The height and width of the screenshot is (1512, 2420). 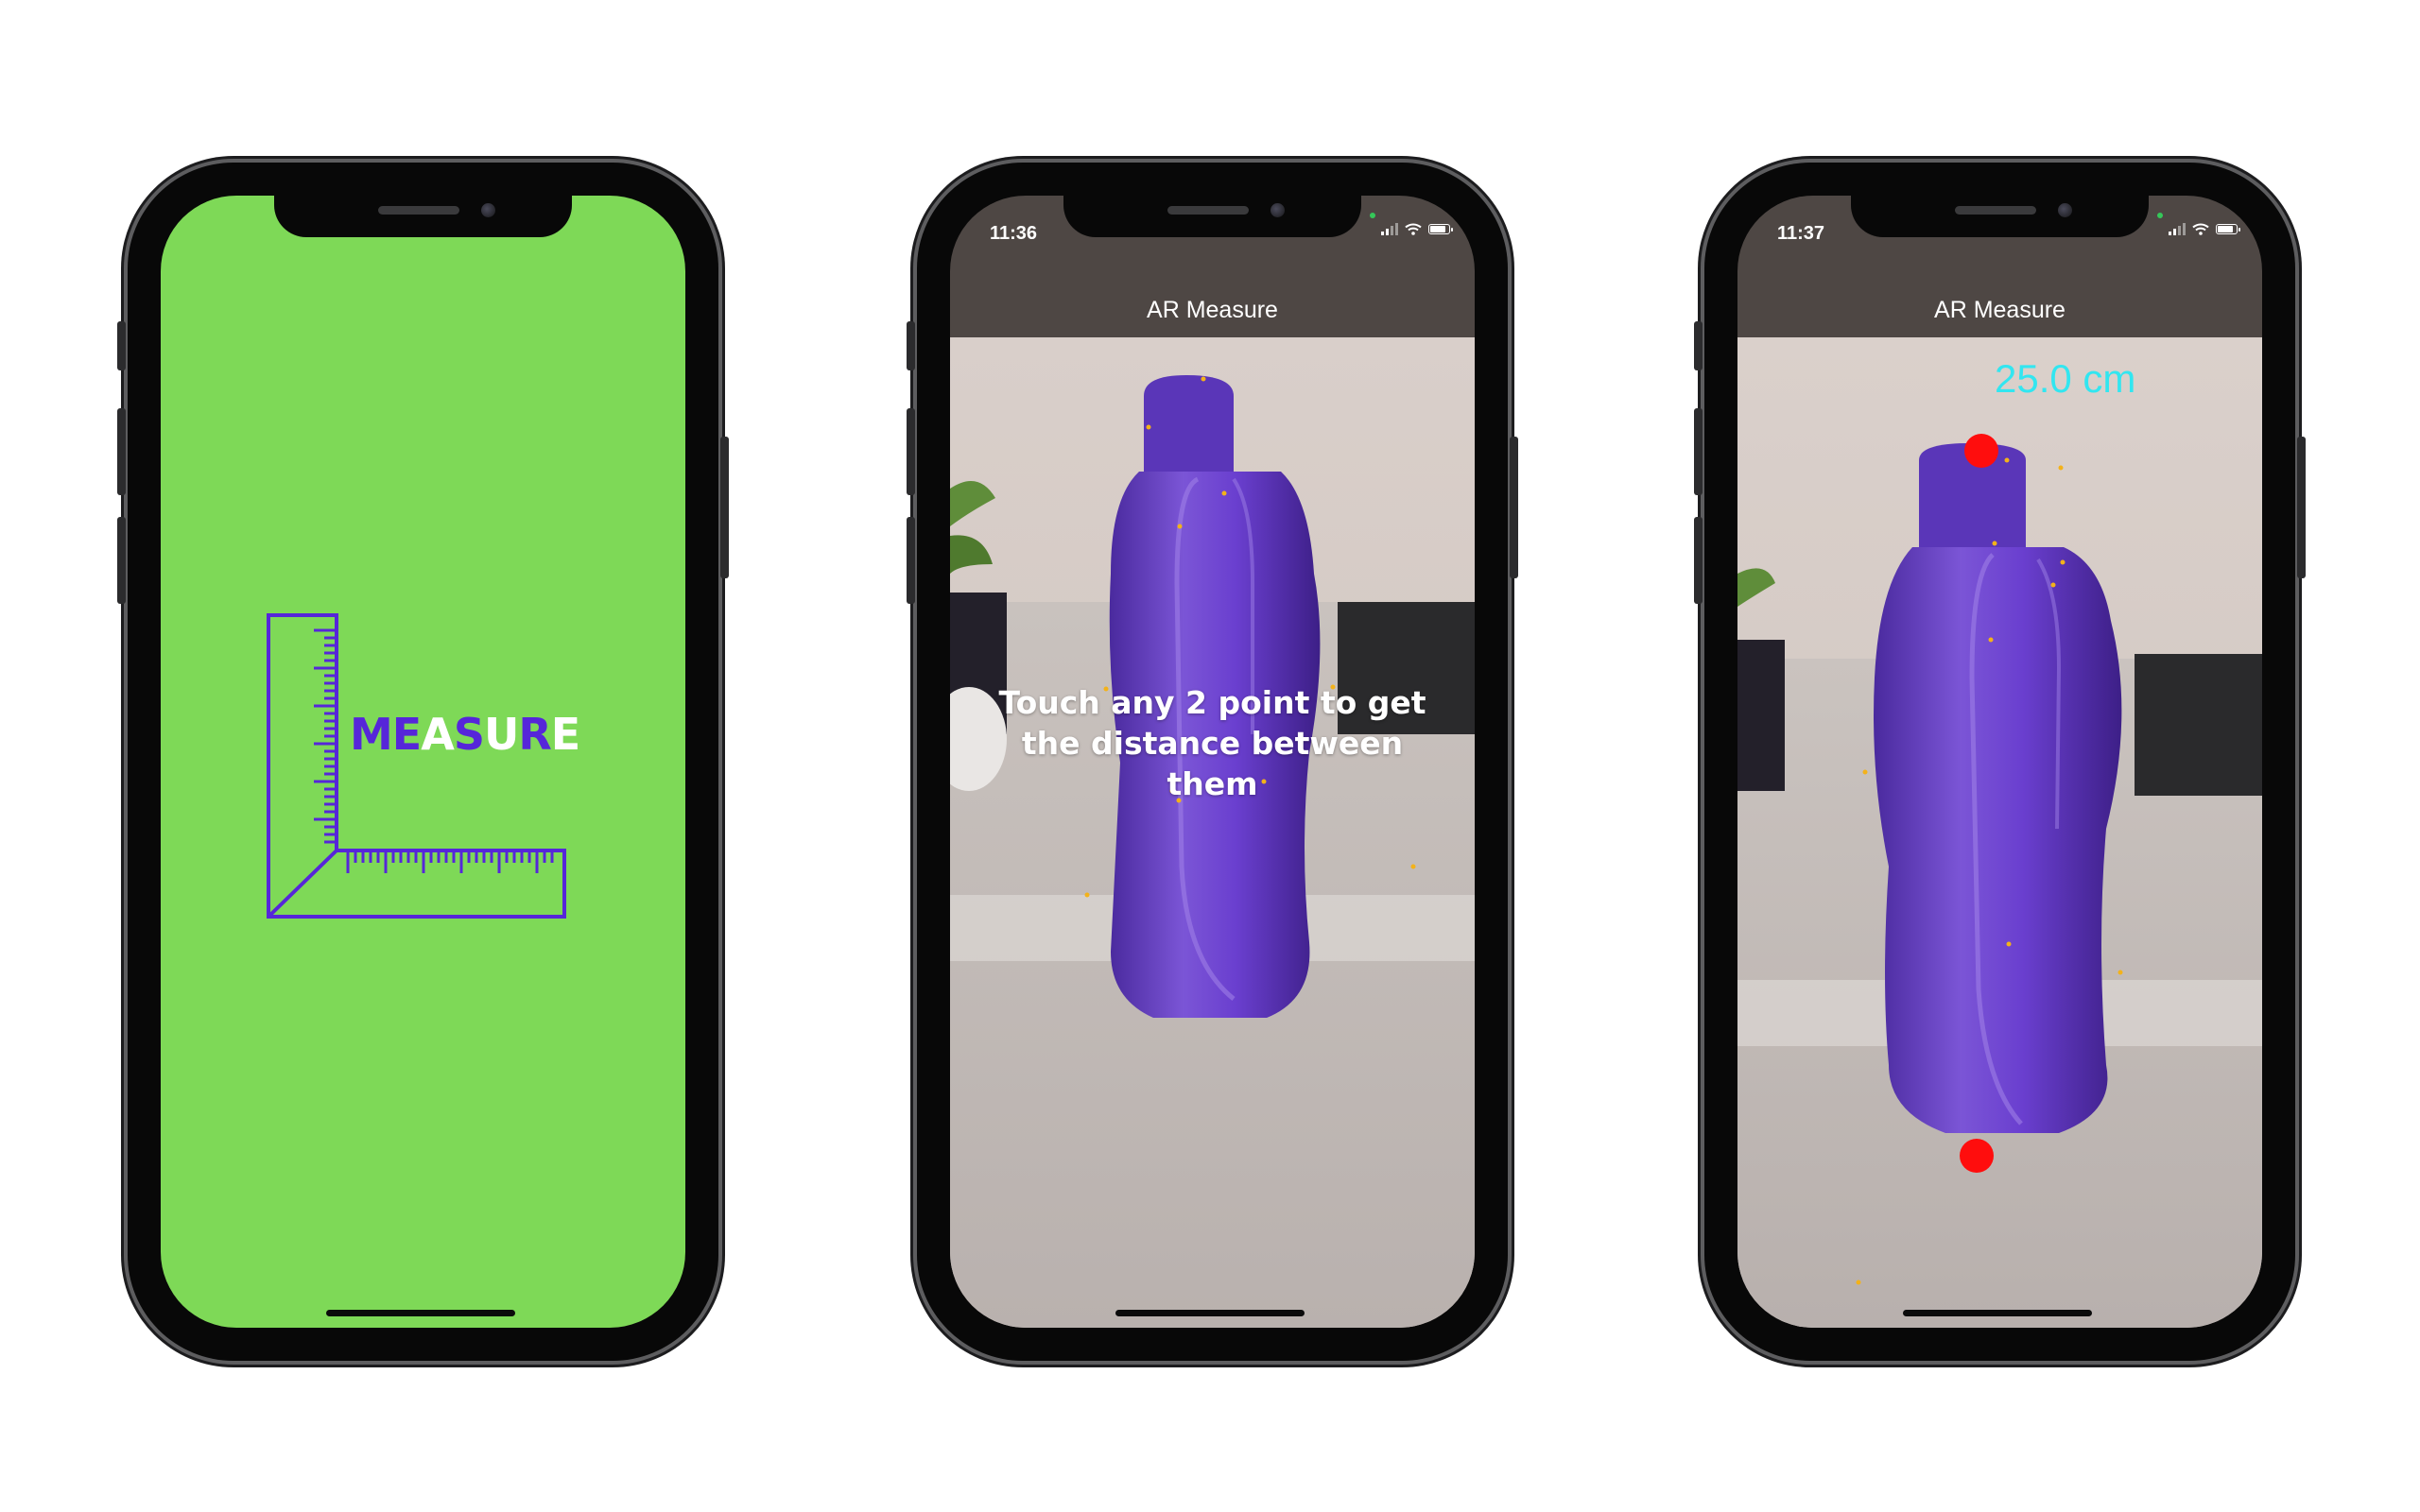 What do you see at coordinates (1981, 451) in the screenshot?
I see `measure-start-point` at bounding box center [1981, 451].